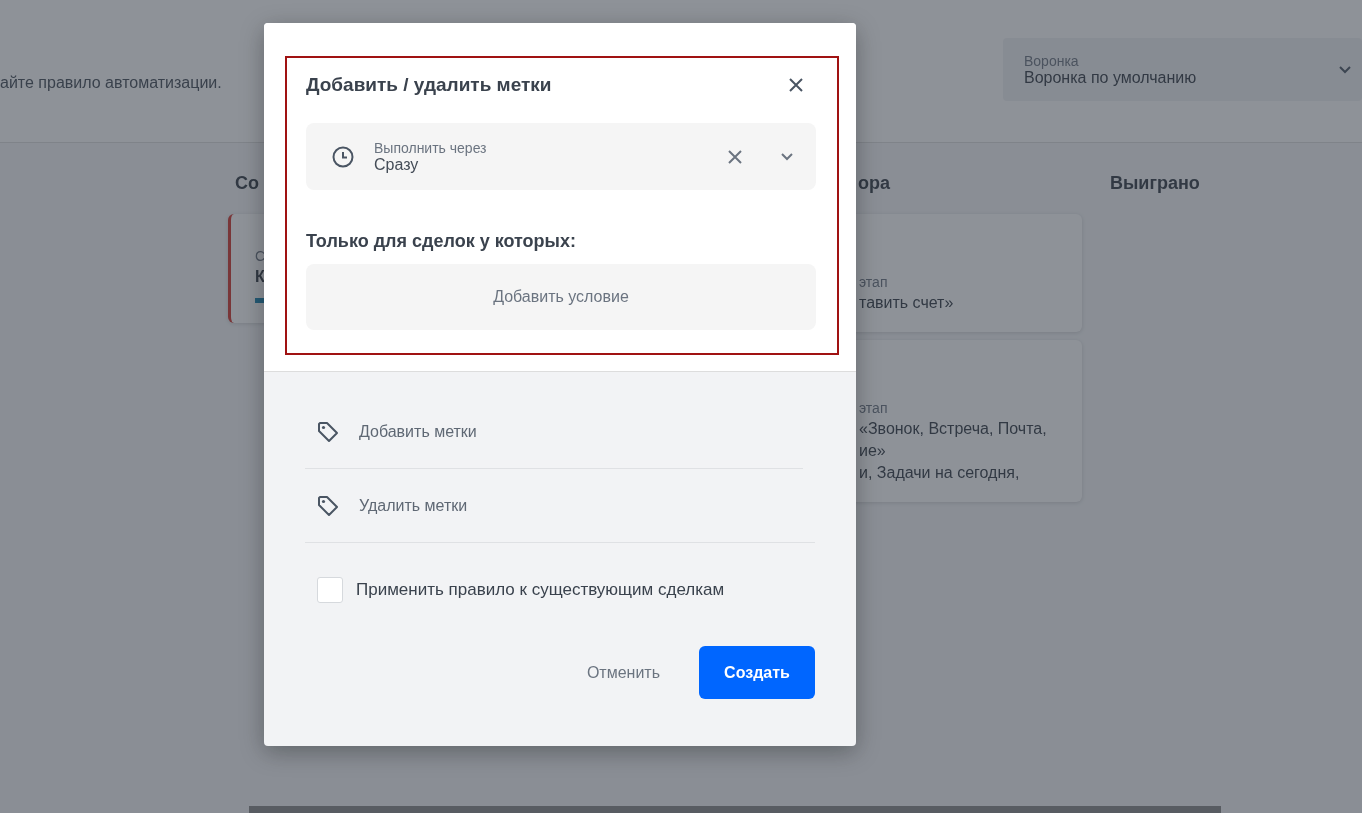  Describe the element at coordinates (623, 672) in the screenshot. I see `cancel-button: Отменить` at that location.